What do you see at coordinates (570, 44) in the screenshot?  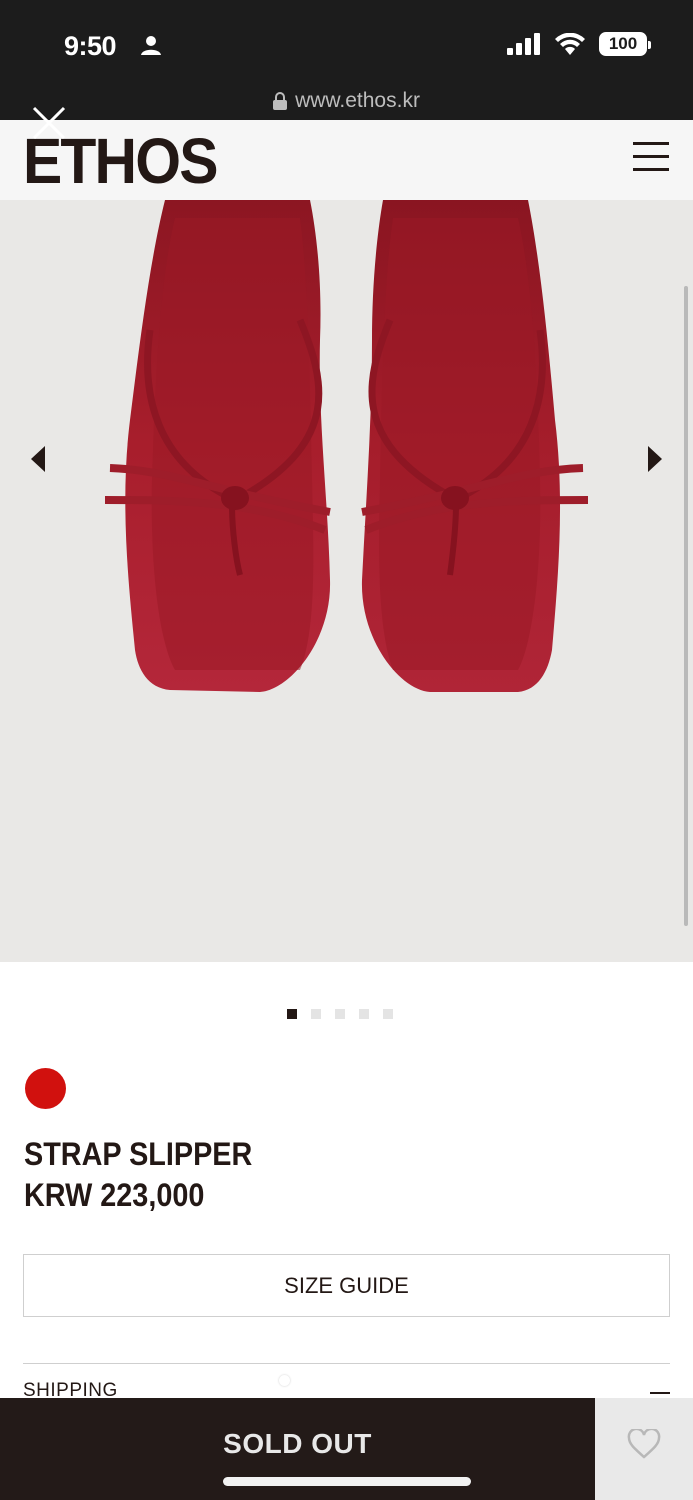 I see `wifi-icon` at bounding box center [570, 44].